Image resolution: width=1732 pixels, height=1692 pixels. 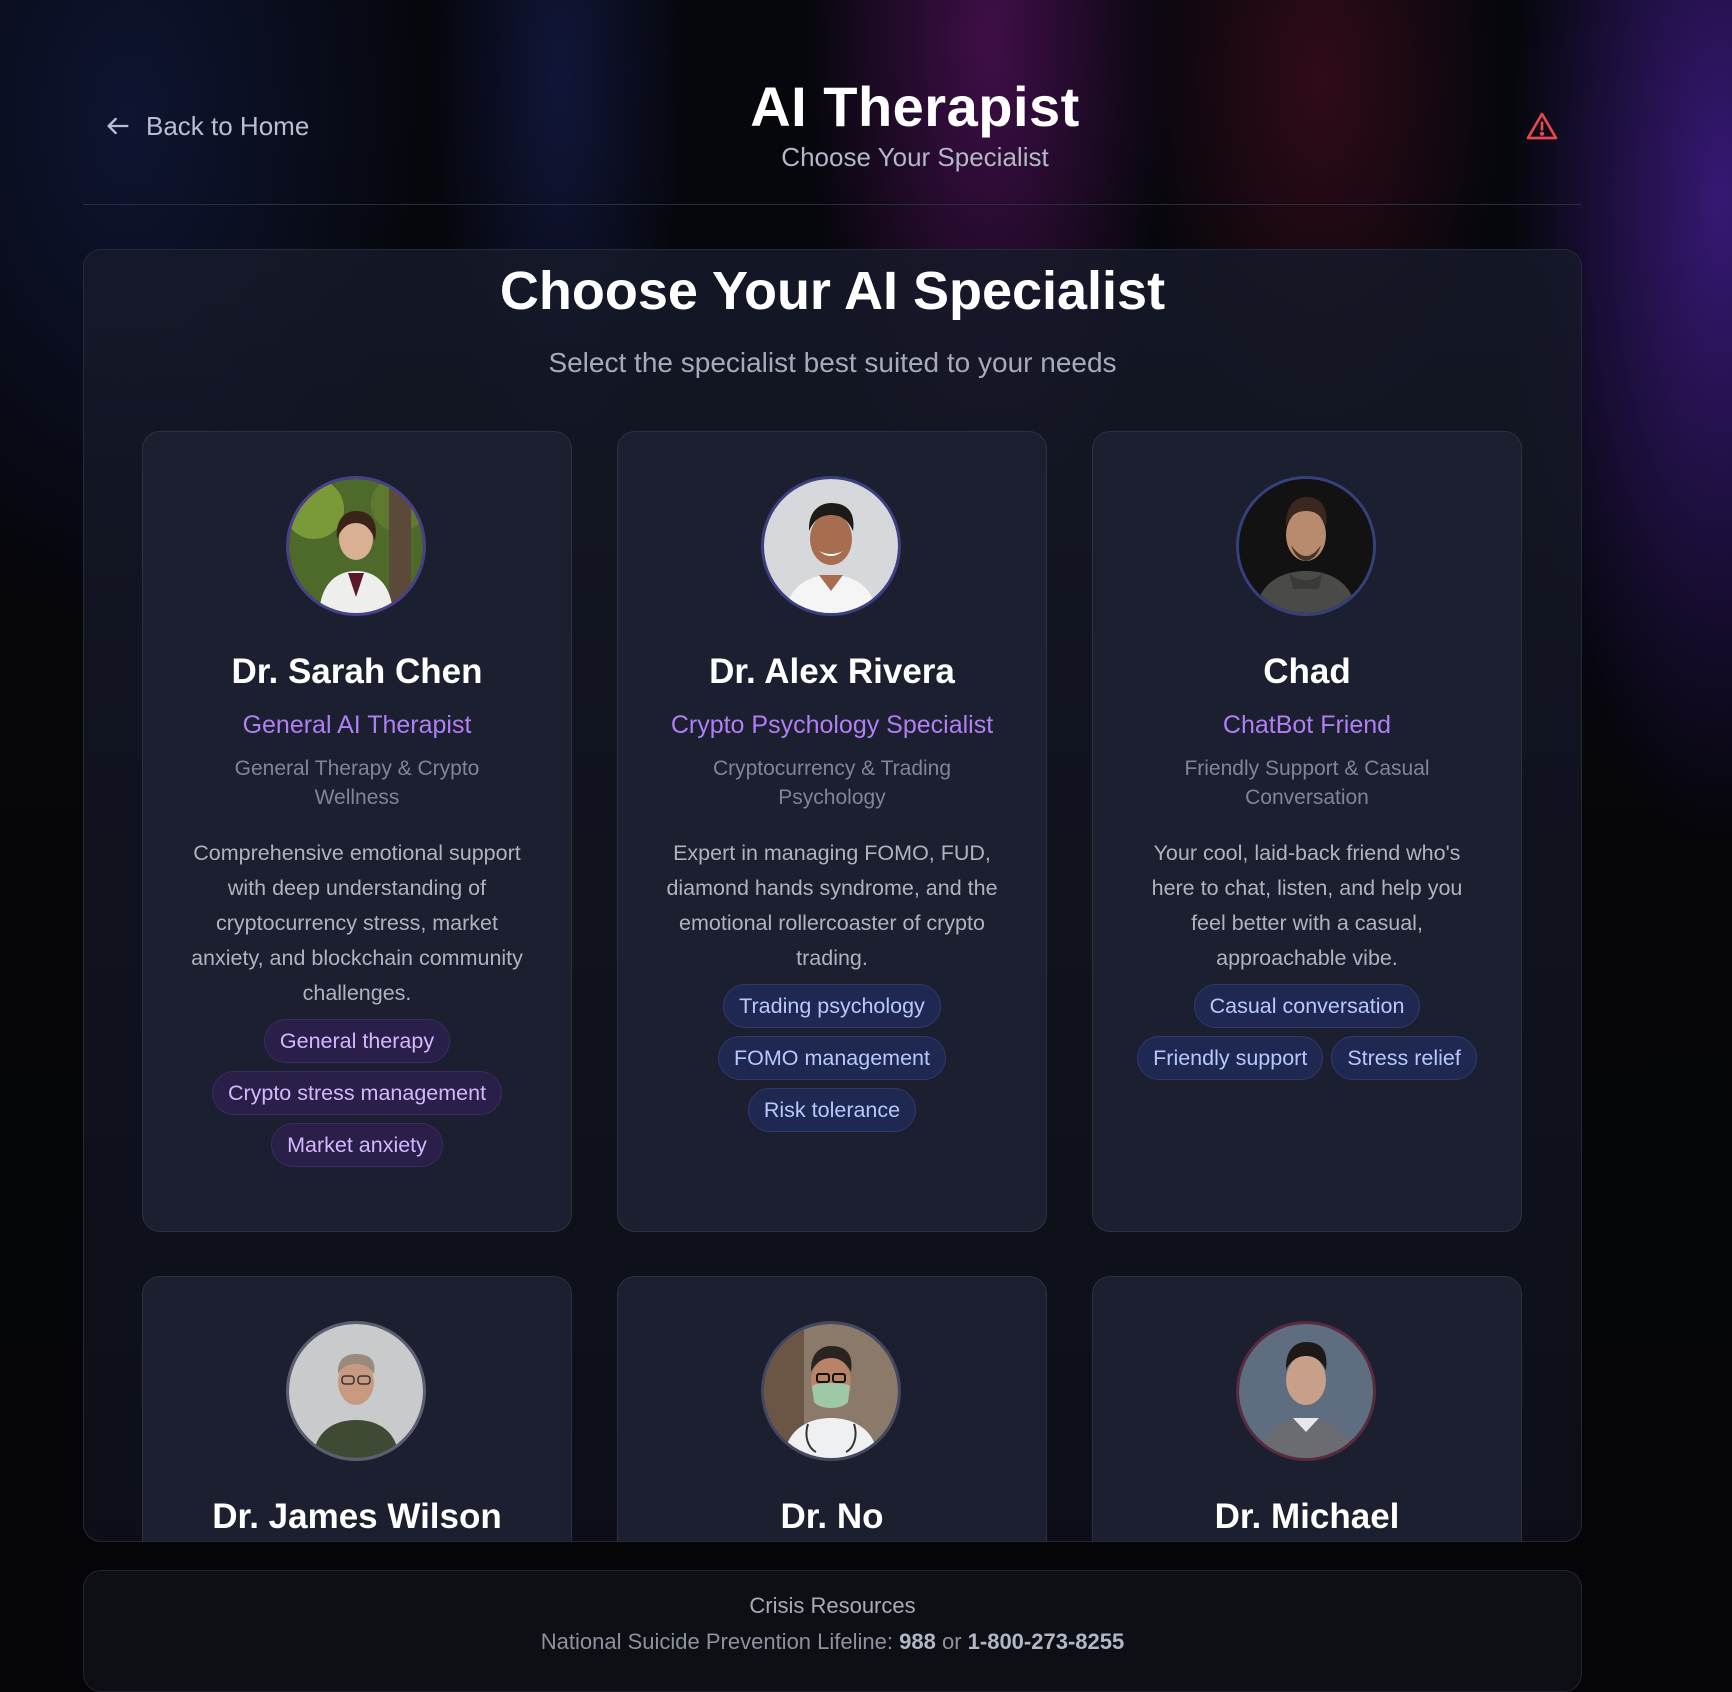 I want to click on crisis-title: Crisis Resources, so click(x=832, y=1605).